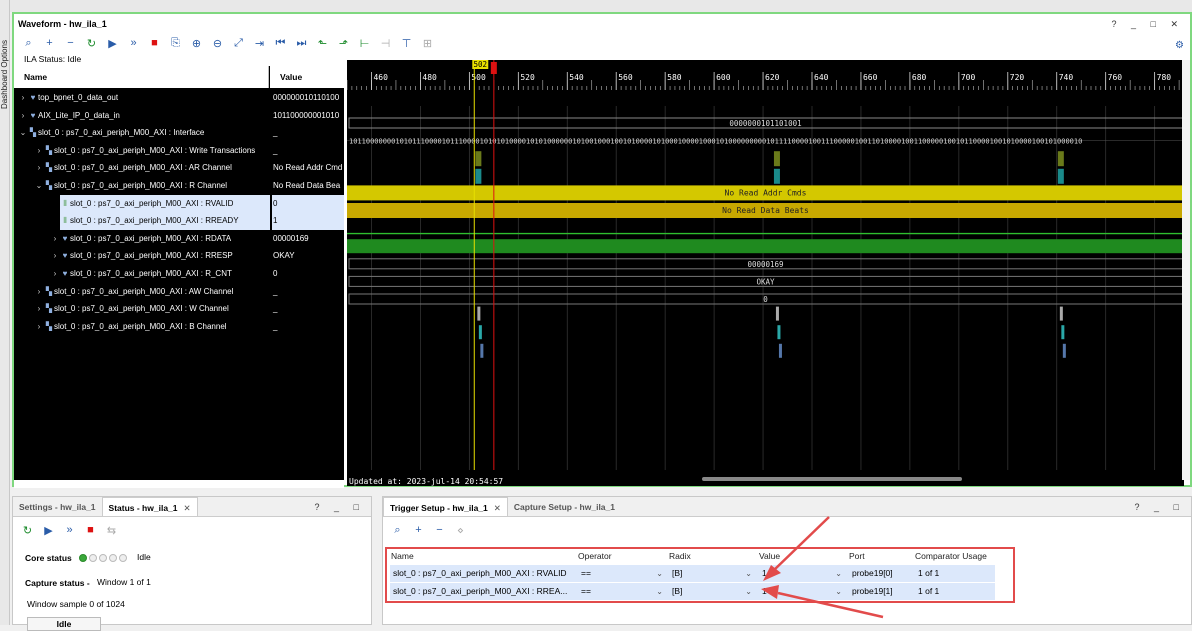  I want to click on interface-icon: ▚, so click(49, 326).